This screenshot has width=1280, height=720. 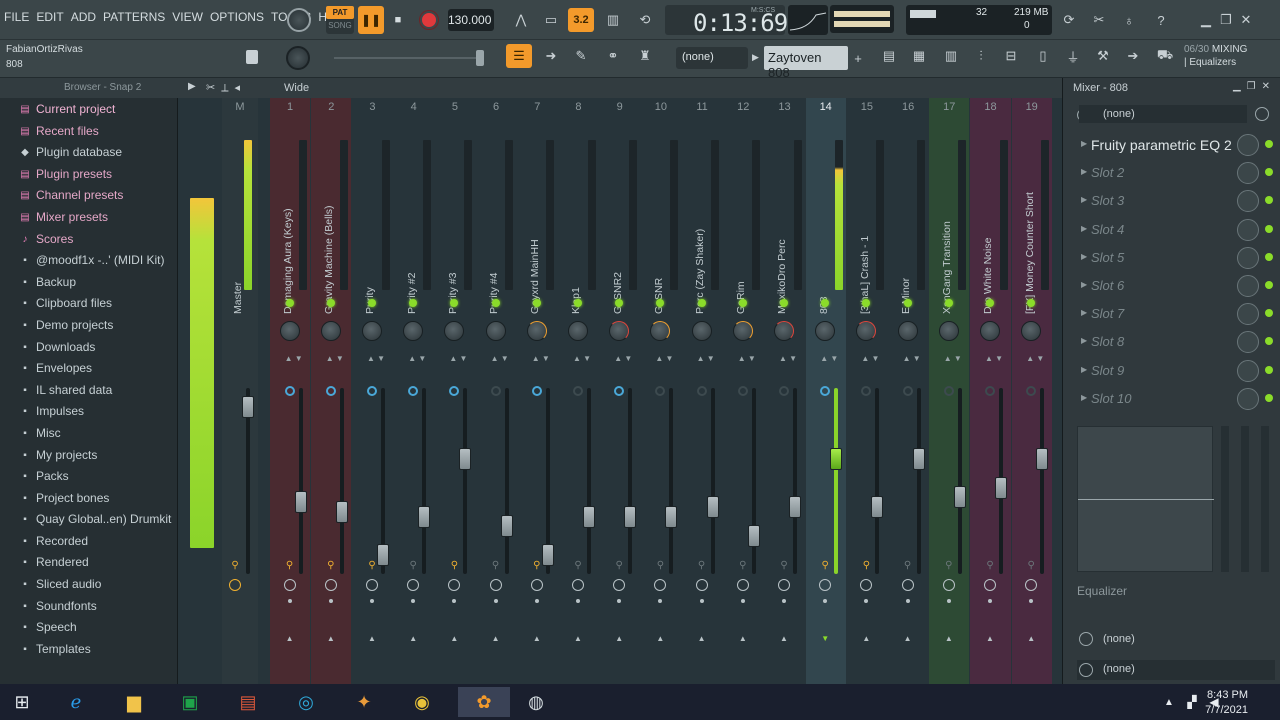 I want to click on effect-slot-5: ▶ Slot 5, so click(x=1177, y=258).